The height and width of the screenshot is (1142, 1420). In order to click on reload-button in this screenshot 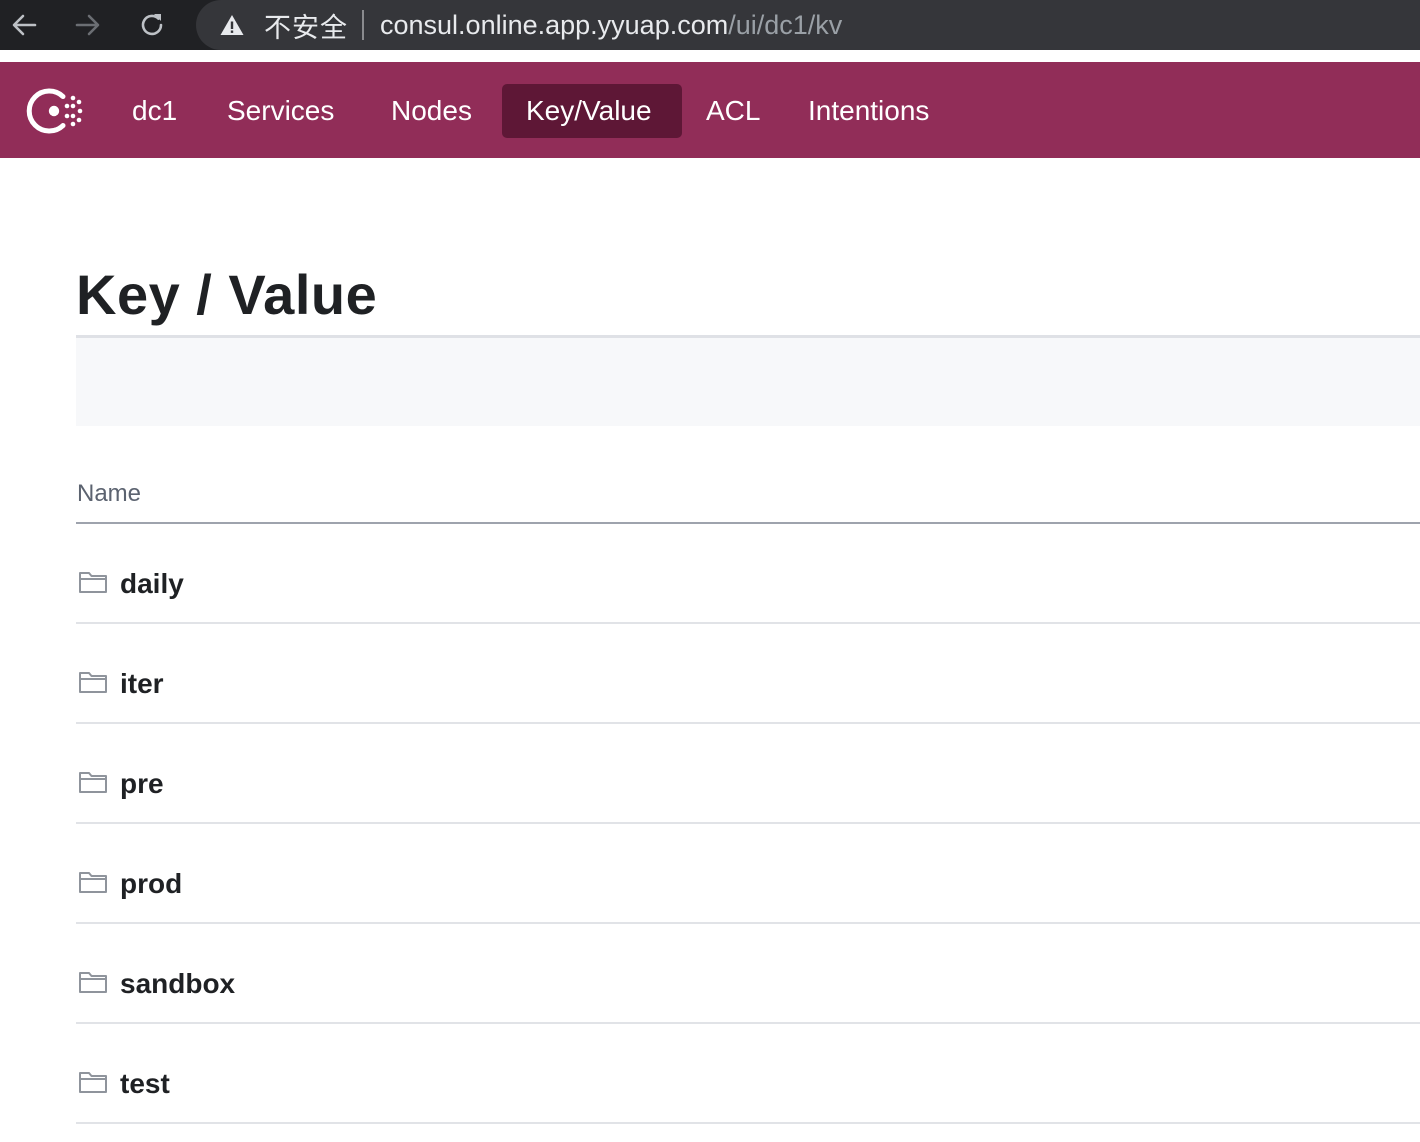, I will do `click(152, 25)`.